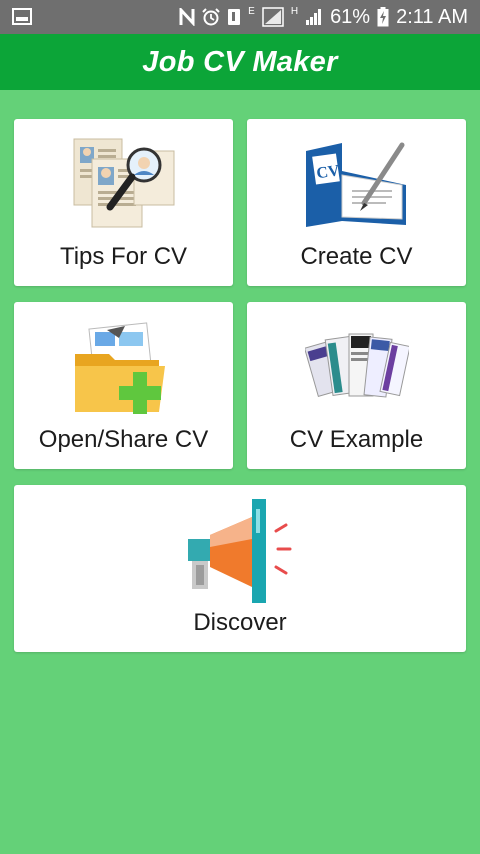  What do you see at coordinates (119, 368) in the screenshot?
I see `folder-plus-icon` at bounding box center [119, 368].